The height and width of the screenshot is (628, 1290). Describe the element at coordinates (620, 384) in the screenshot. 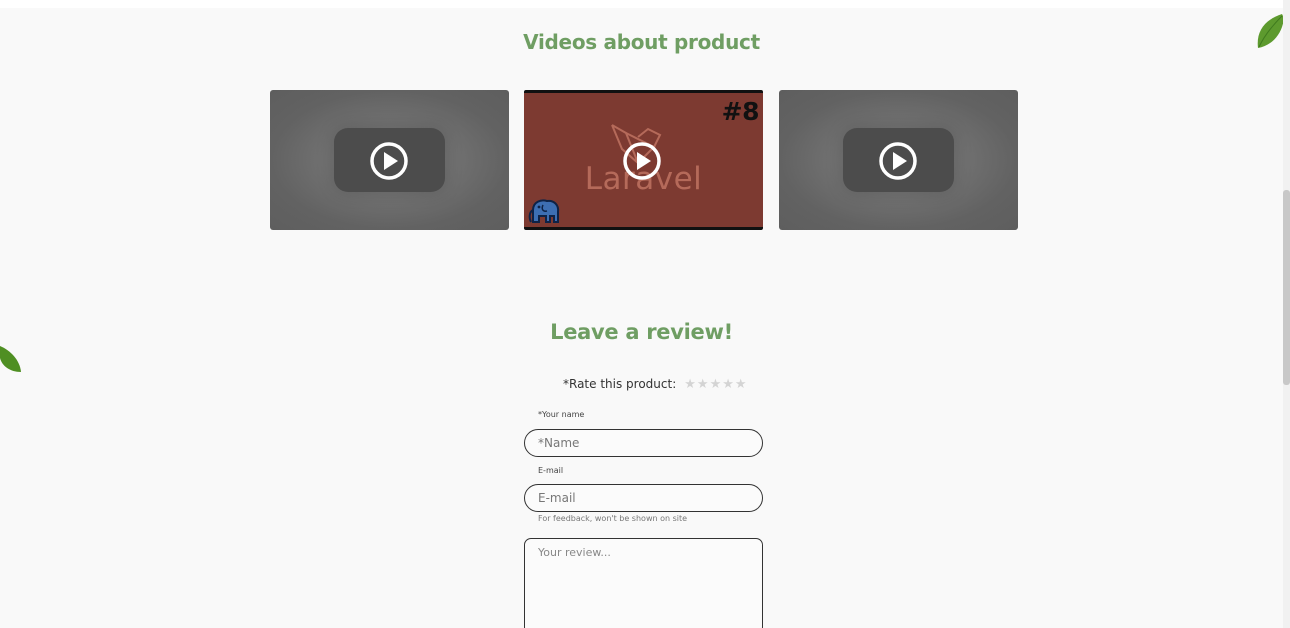

I see `rating-label: *Rate this product:` at that location.